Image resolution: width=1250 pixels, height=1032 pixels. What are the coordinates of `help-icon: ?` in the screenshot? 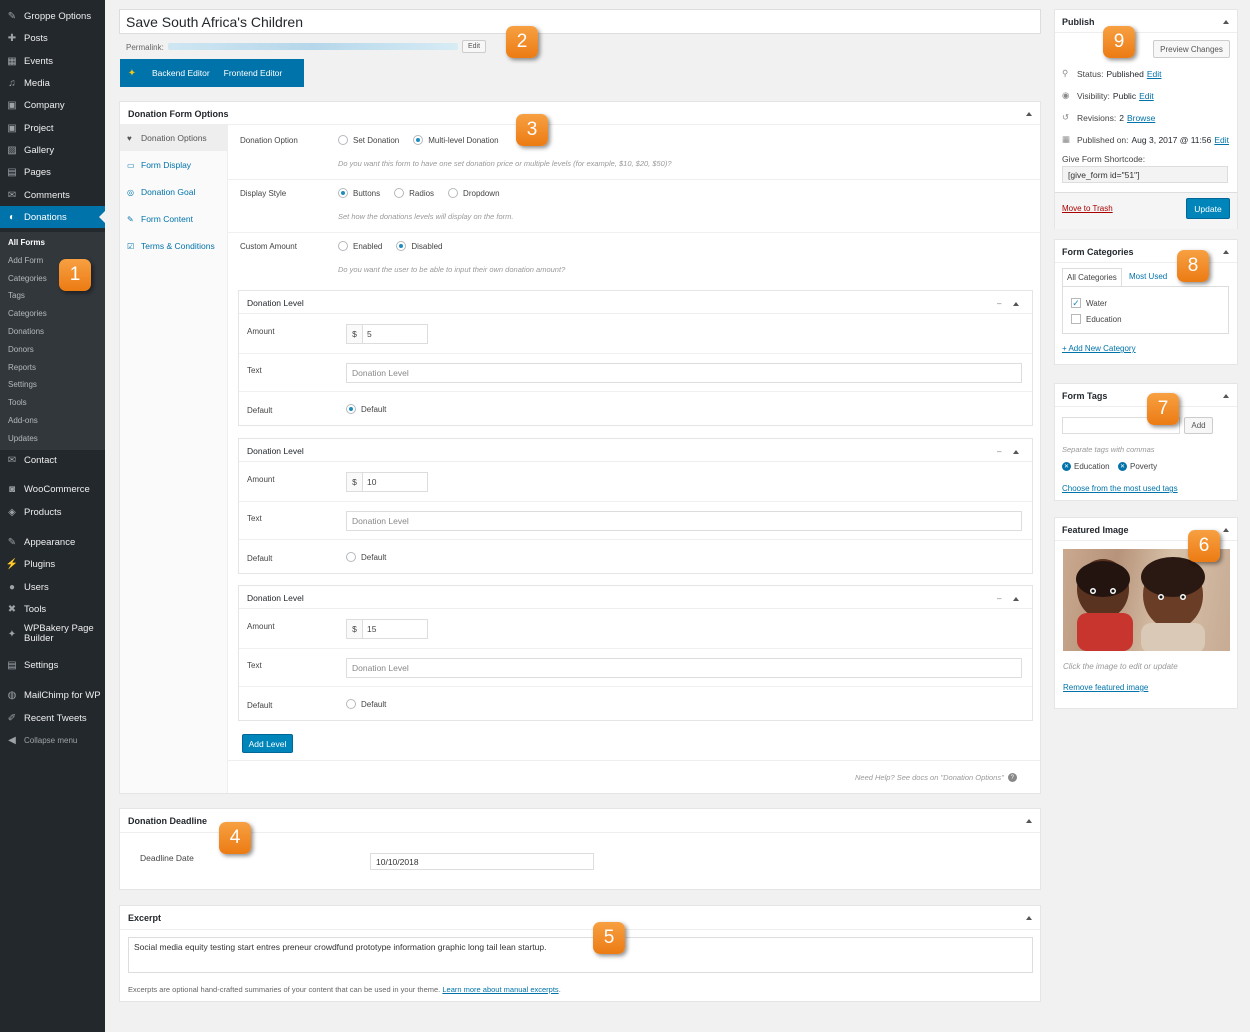 It's located at (1012, 777).